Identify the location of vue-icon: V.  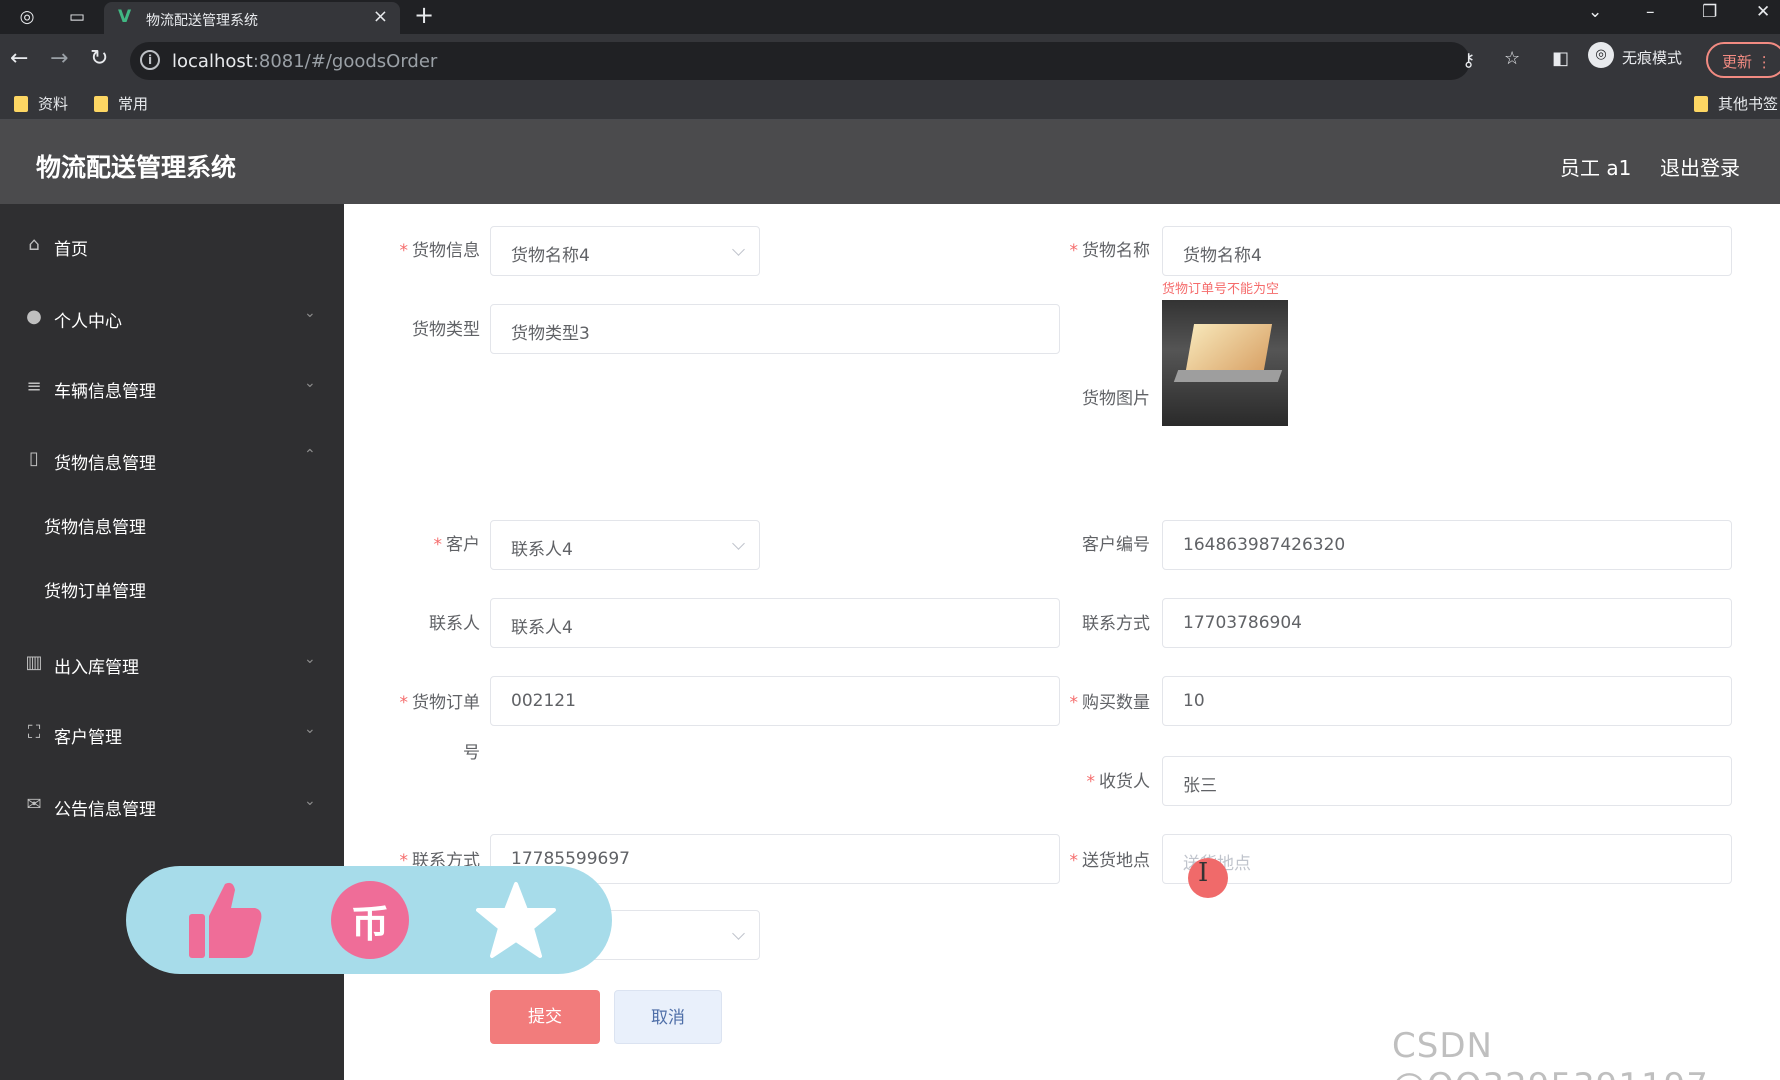
(125, 17).